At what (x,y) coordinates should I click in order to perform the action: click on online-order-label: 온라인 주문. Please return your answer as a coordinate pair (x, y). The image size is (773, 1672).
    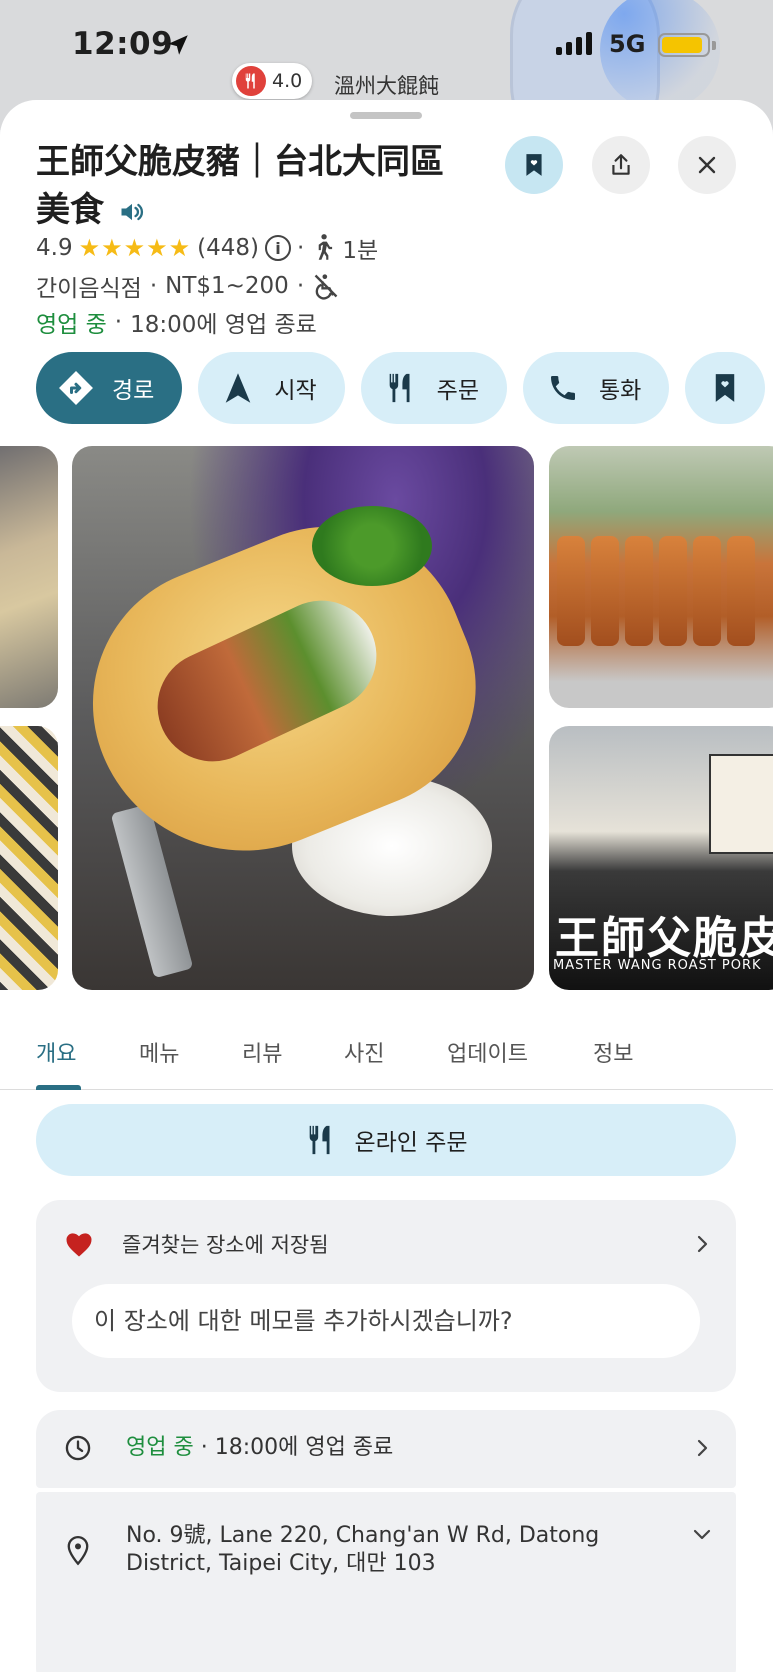
    Looking at the image, I should click on (411, 1143).